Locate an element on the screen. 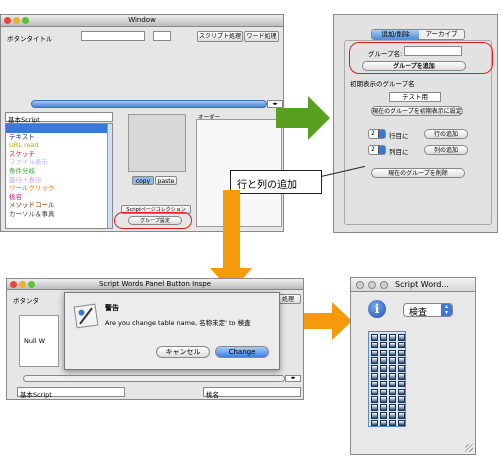 Image resolution: width=503 pixels, height=456 pixels. alert-message: Are you change table name, 名称未定' to 検査 is located at coordinates (178, 323).